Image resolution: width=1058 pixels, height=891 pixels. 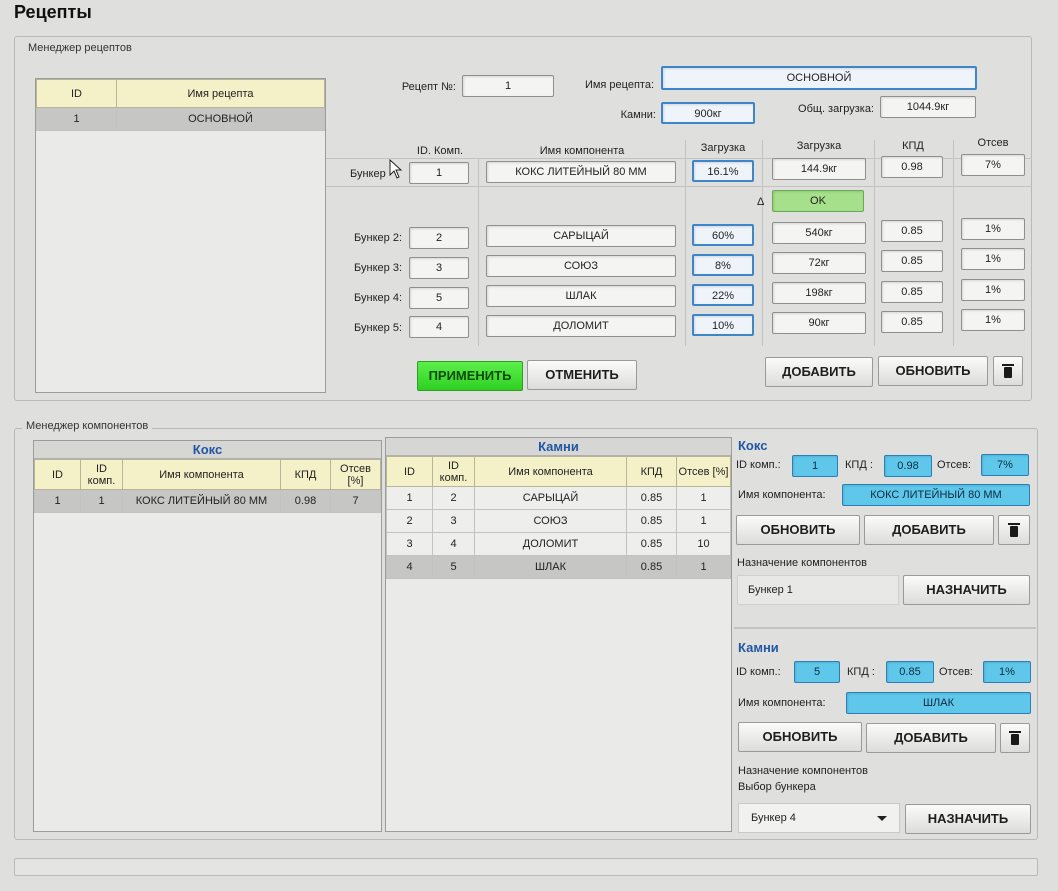 I want to click on stones-update-button: ОБНОВИТЬ, so click(x=800, y=737).